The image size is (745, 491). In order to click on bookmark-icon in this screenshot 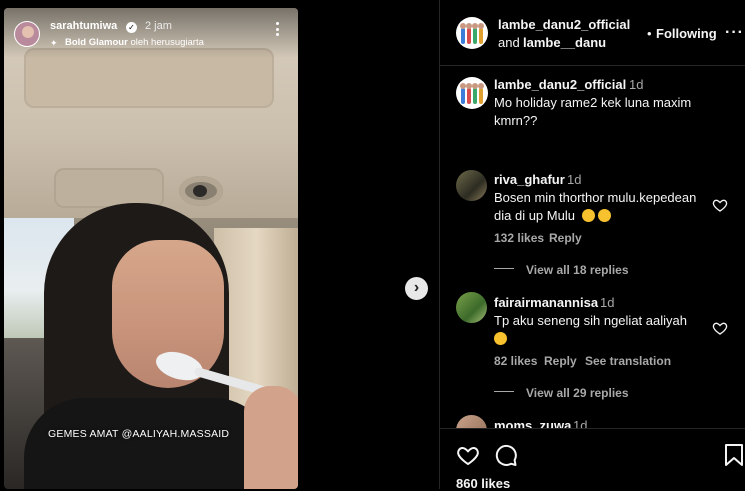, I will do `click(734, 455)`.